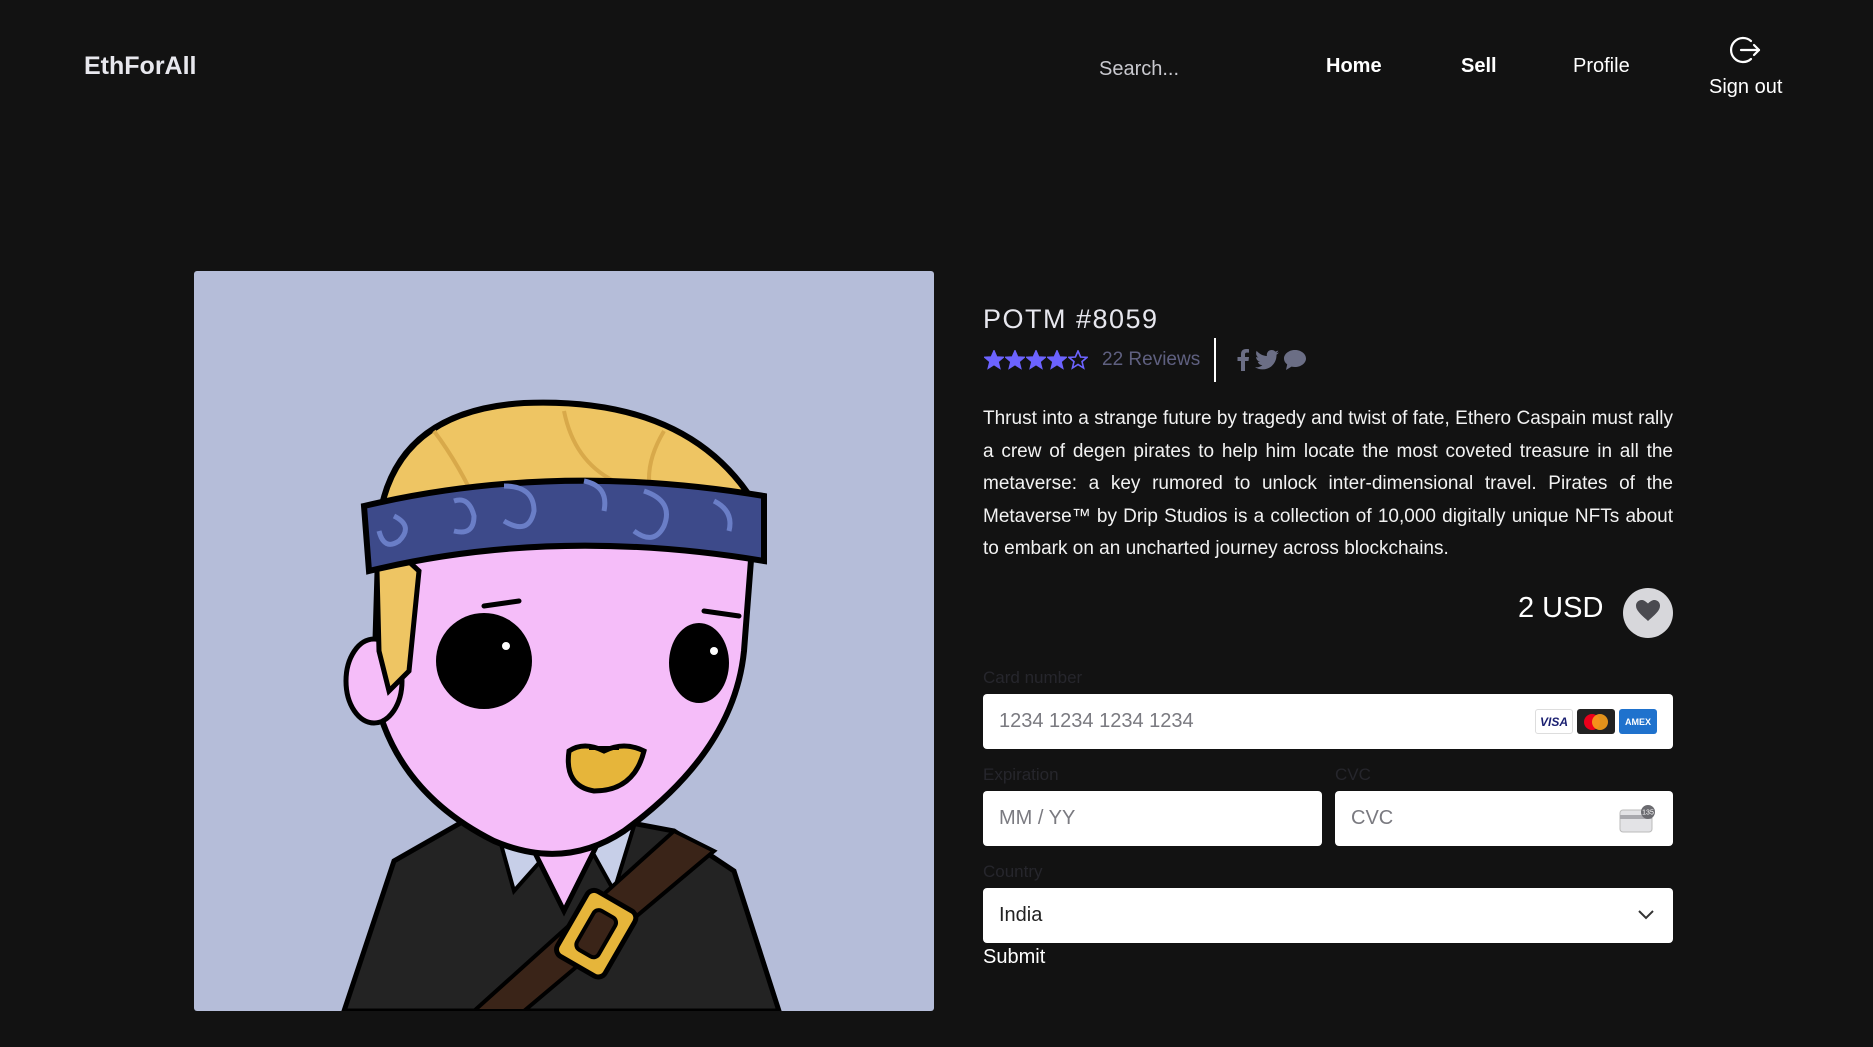 This screenshot has width=1873, height=1047. What do you see at coordinates (1646, 917) in the screenshot?
I see `chevron-down-icon` at bounding box center [1646, 917].